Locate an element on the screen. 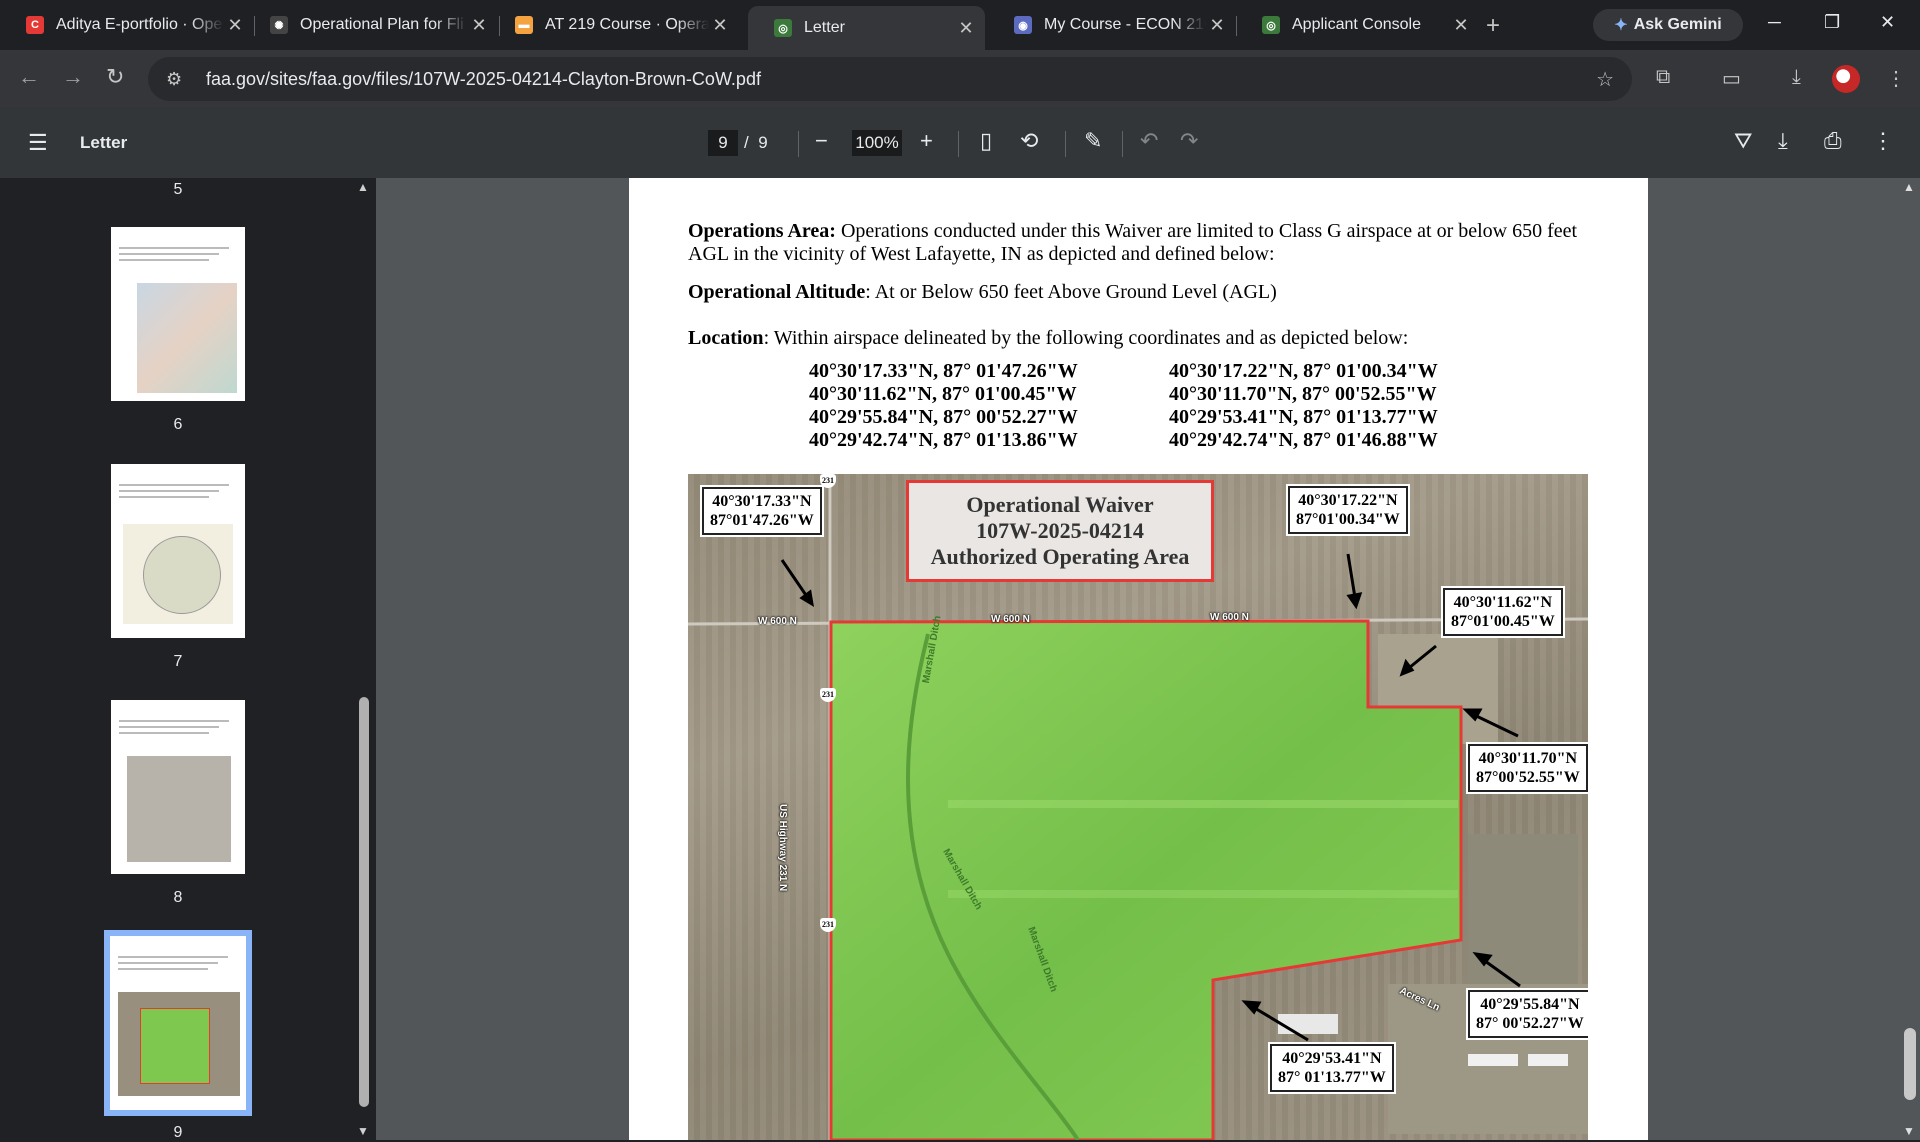  undo-icon: ↶ is located at coordinates (1149, 141).